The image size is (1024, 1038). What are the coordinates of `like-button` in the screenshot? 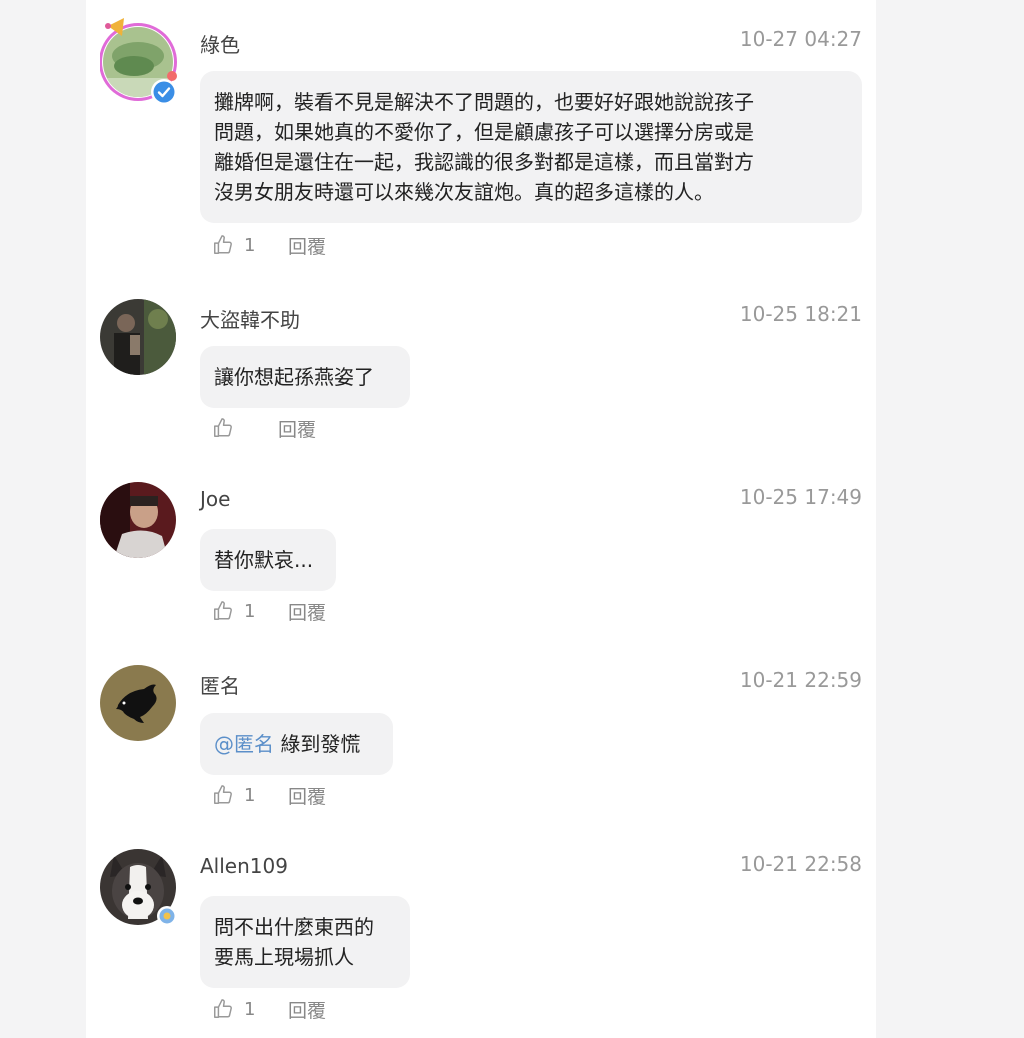 It's located at (223, 428).